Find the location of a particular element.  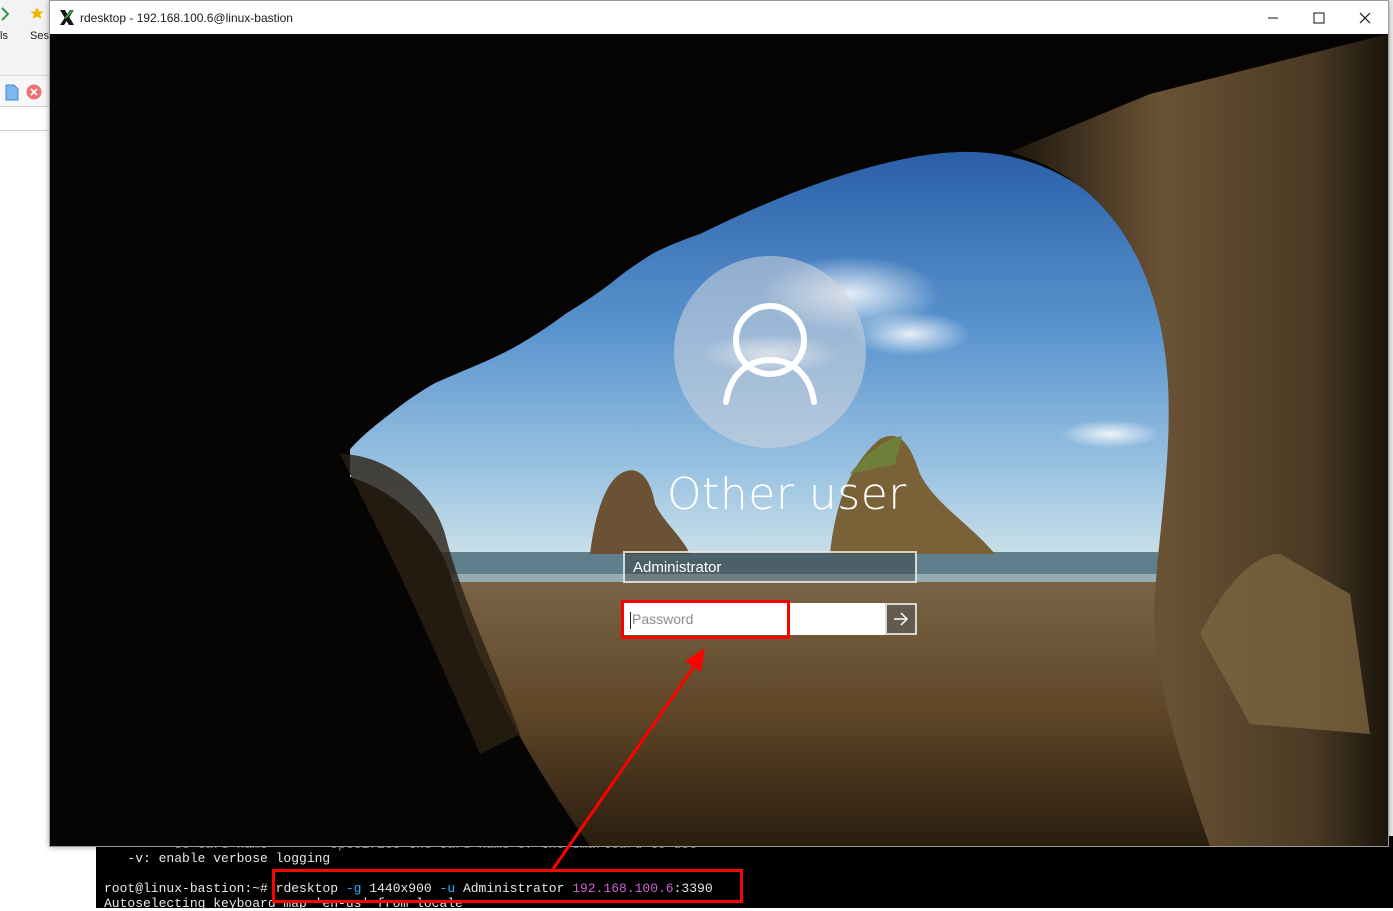

x-logo-icon is located at coordinates (67, 17).